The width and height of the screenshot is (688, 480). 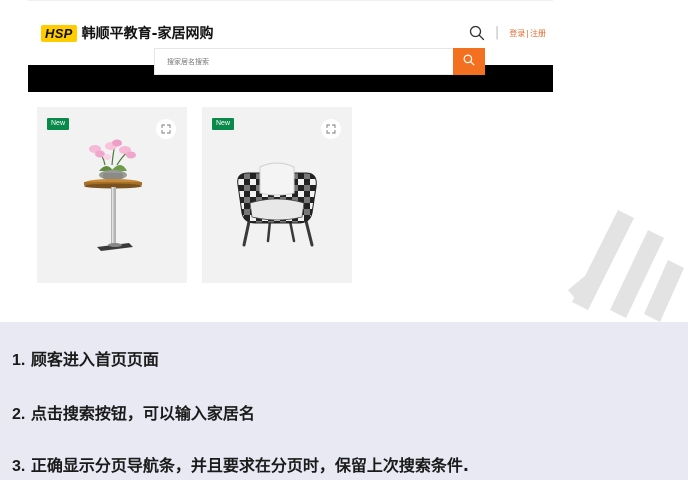 What do you see at coordinates (250, 465) in the screenshot?
I see `requirement-text: 正确显示分页导航条，并且要求在分页时，保留上次搜索条件.` at bounding box center [250, 465].